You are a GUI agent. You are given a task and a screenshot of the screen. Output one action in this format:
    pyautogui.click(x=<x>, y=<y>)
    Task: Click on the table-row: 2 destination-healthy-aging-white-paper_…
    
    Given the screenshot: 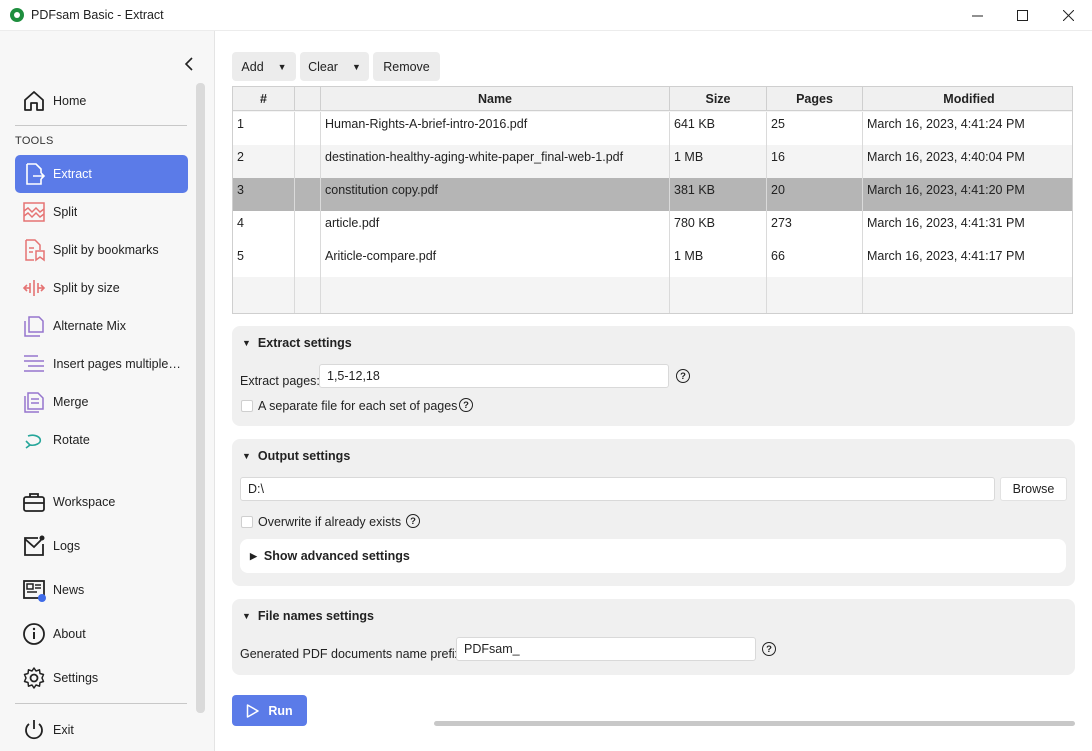 What is the action you would take?
    pyautogui.click(x=652, y=161)
    